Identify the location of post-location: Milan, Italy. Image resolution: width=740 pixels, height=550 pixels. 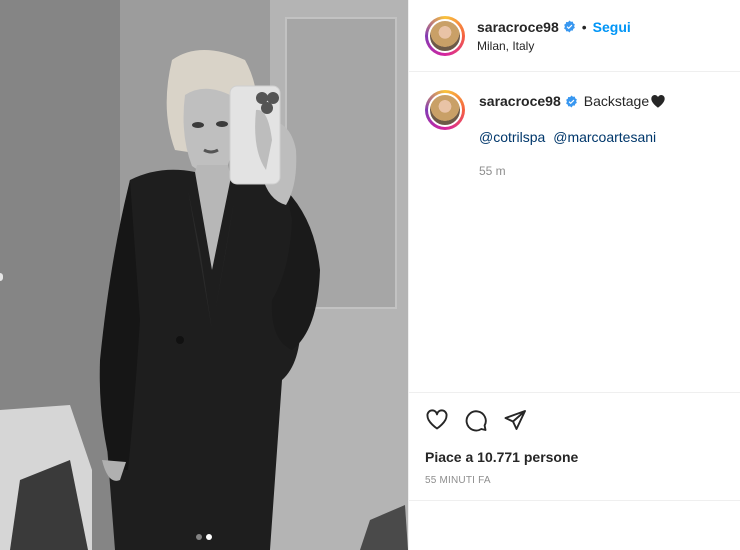
(554, 46).